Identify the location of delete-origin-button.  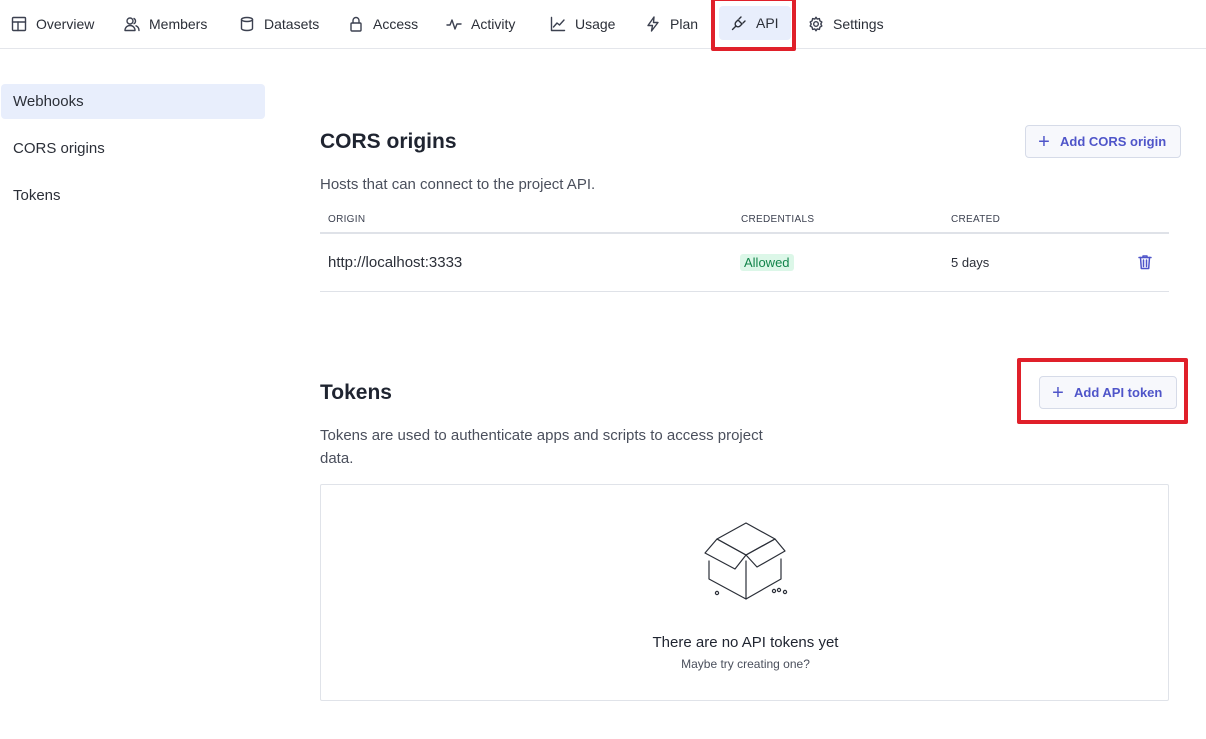
(1145, 262).